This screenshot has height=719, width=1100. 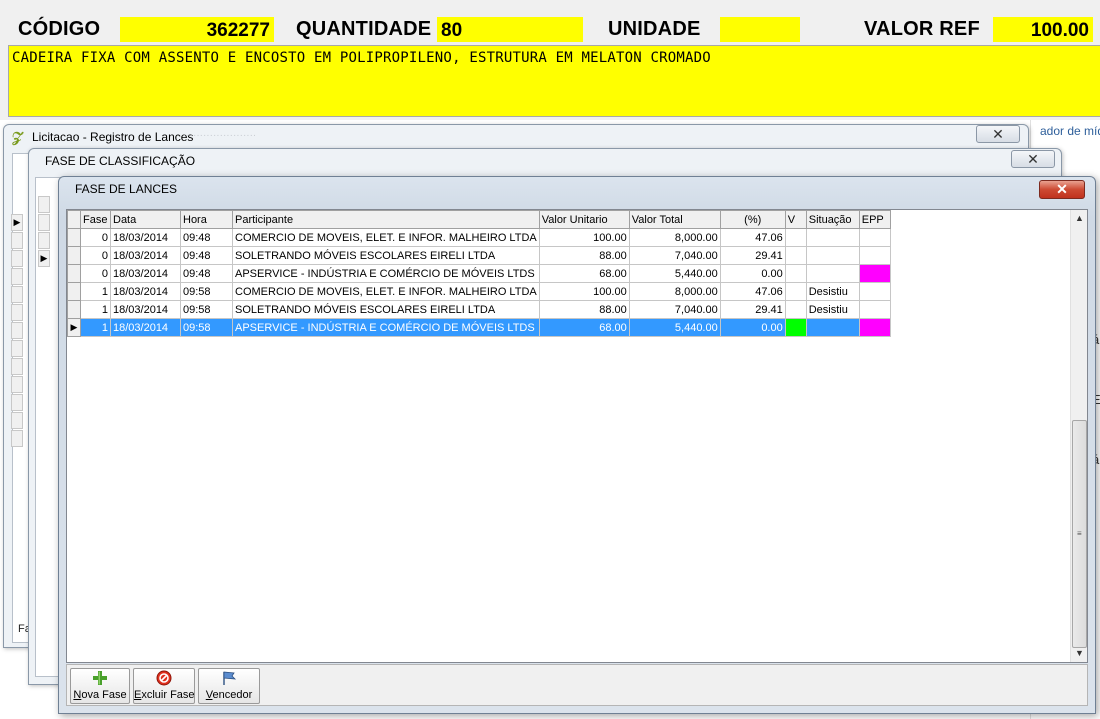 I want to click on scroll-up-icon: ▲, so click(x=1079, y=218).